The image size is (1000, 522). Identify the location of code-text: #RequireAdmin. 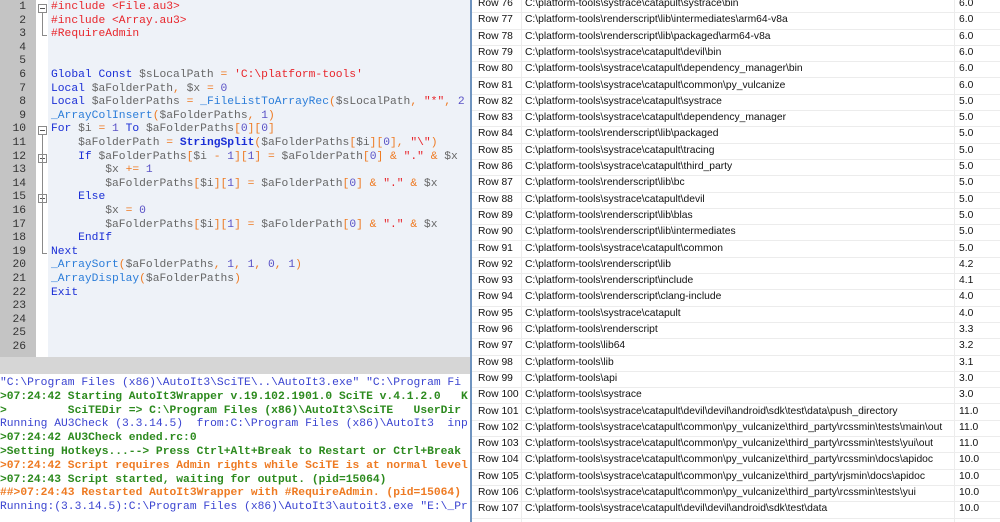
(95, 35).